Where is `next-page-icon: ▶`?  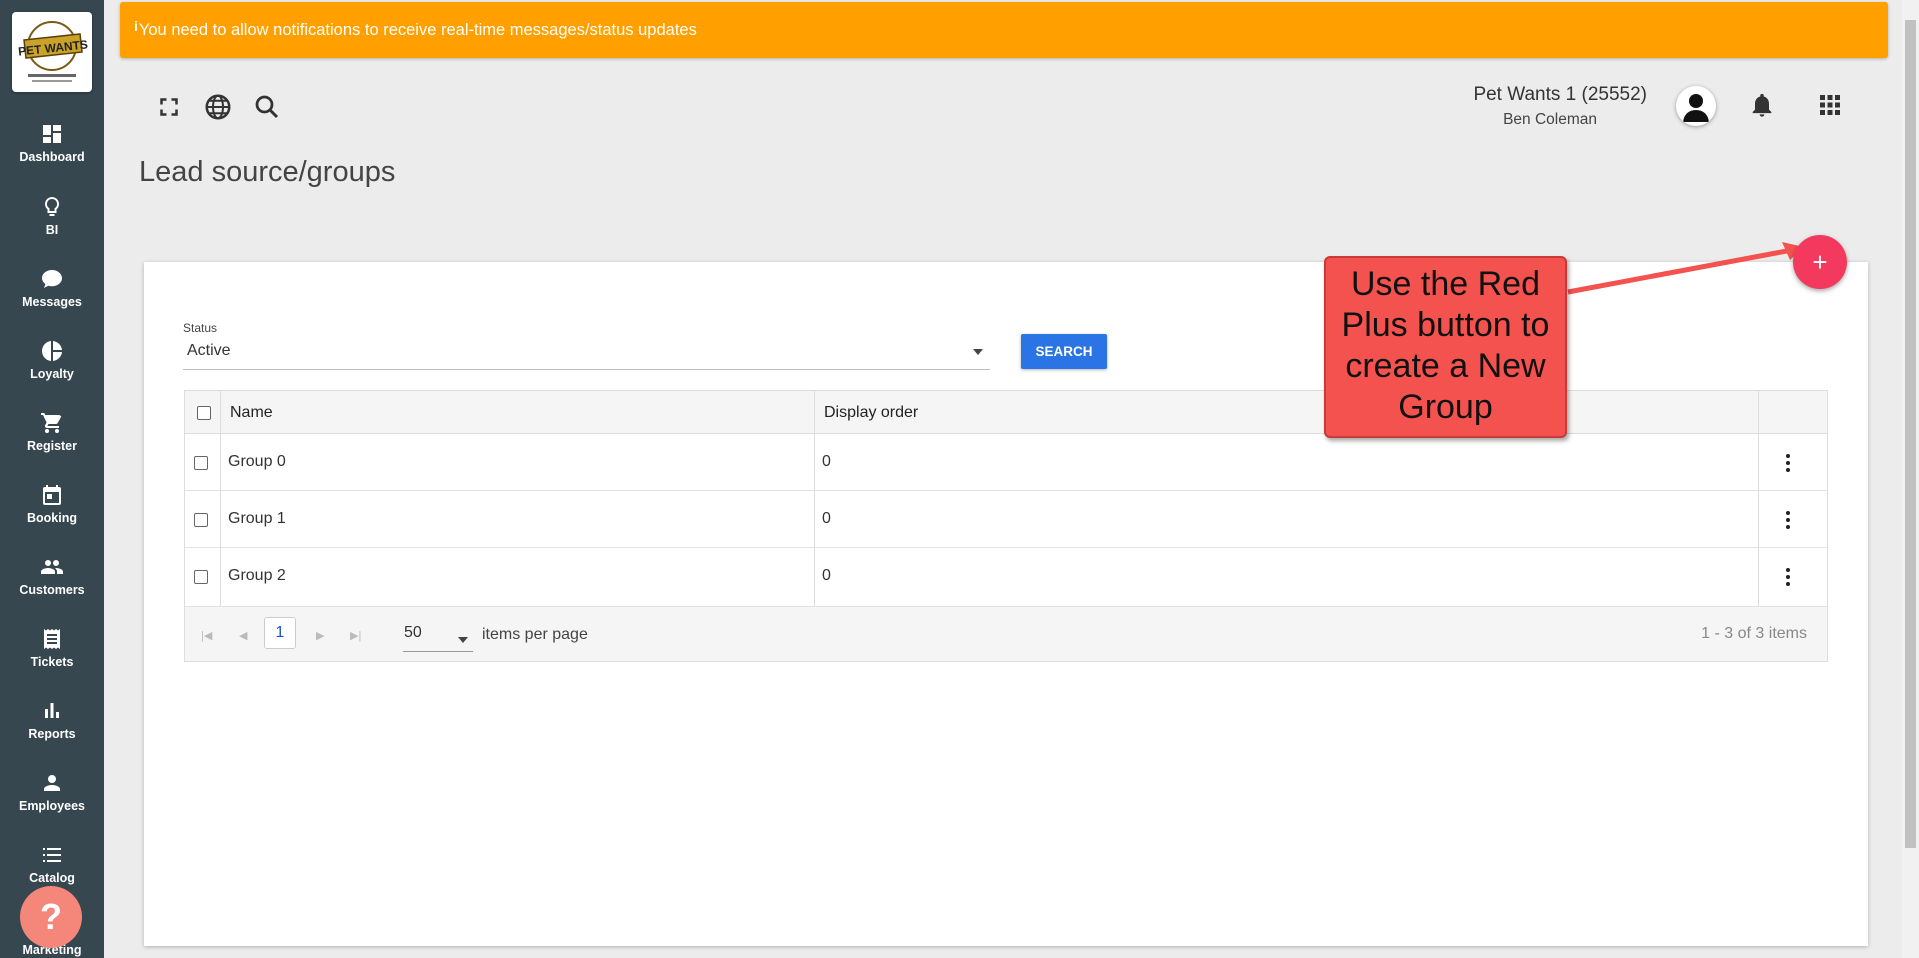 next-page-icon: ▶ is located at coordinates (320, 635).